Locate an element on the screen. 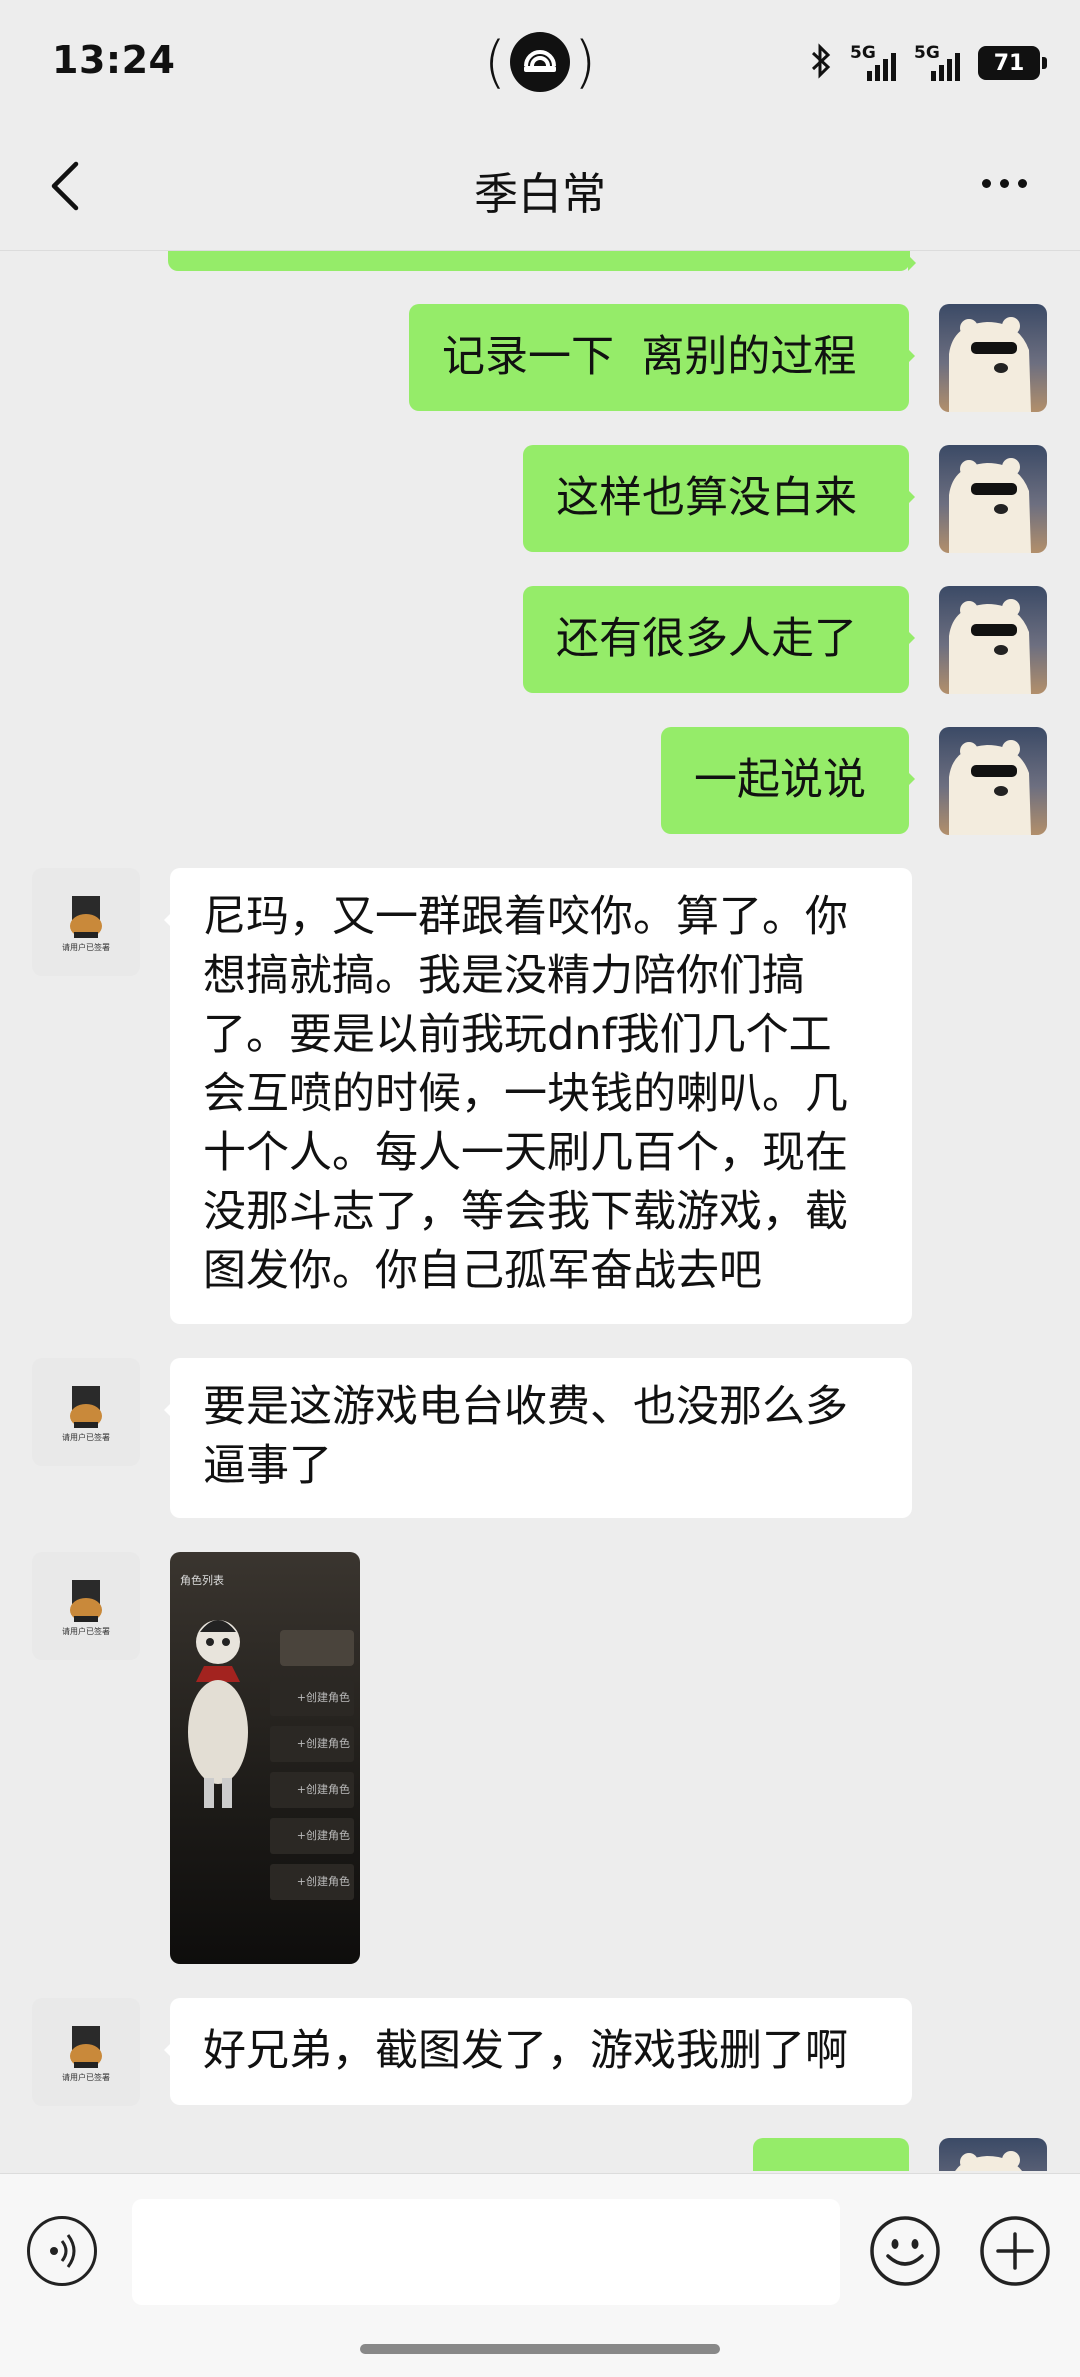  chat-header: 季白常 is located at coordinates (540, 185).